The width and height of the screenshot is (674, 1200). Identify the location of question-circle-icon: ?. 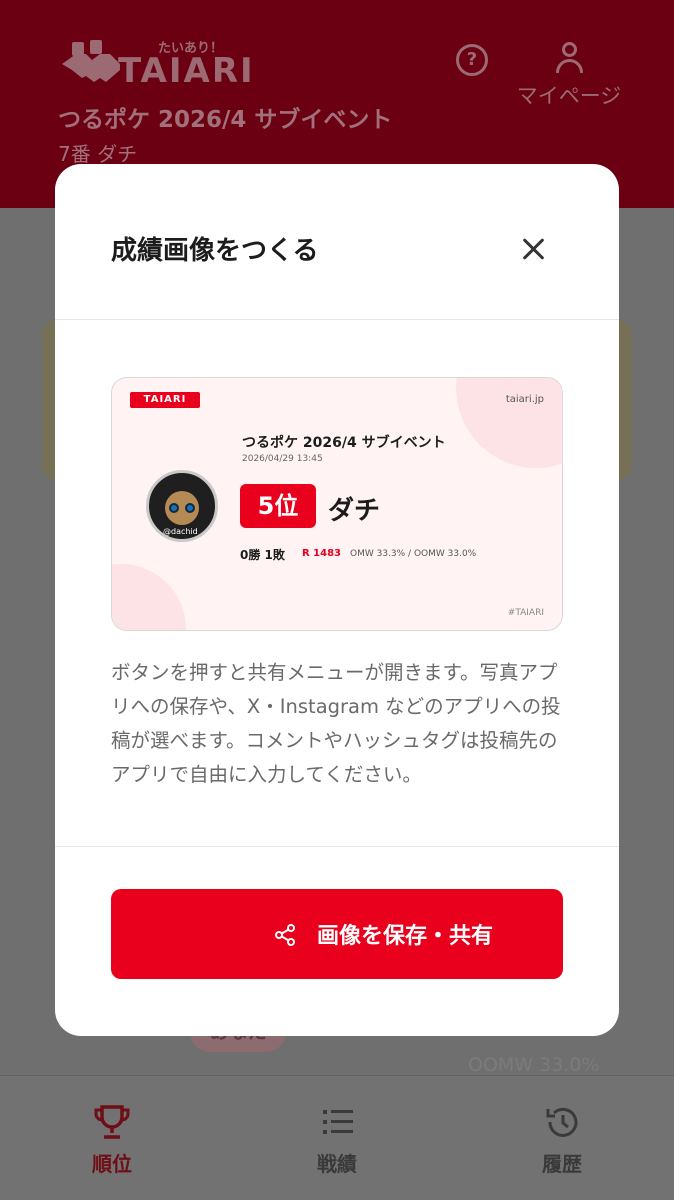
(472, 59).